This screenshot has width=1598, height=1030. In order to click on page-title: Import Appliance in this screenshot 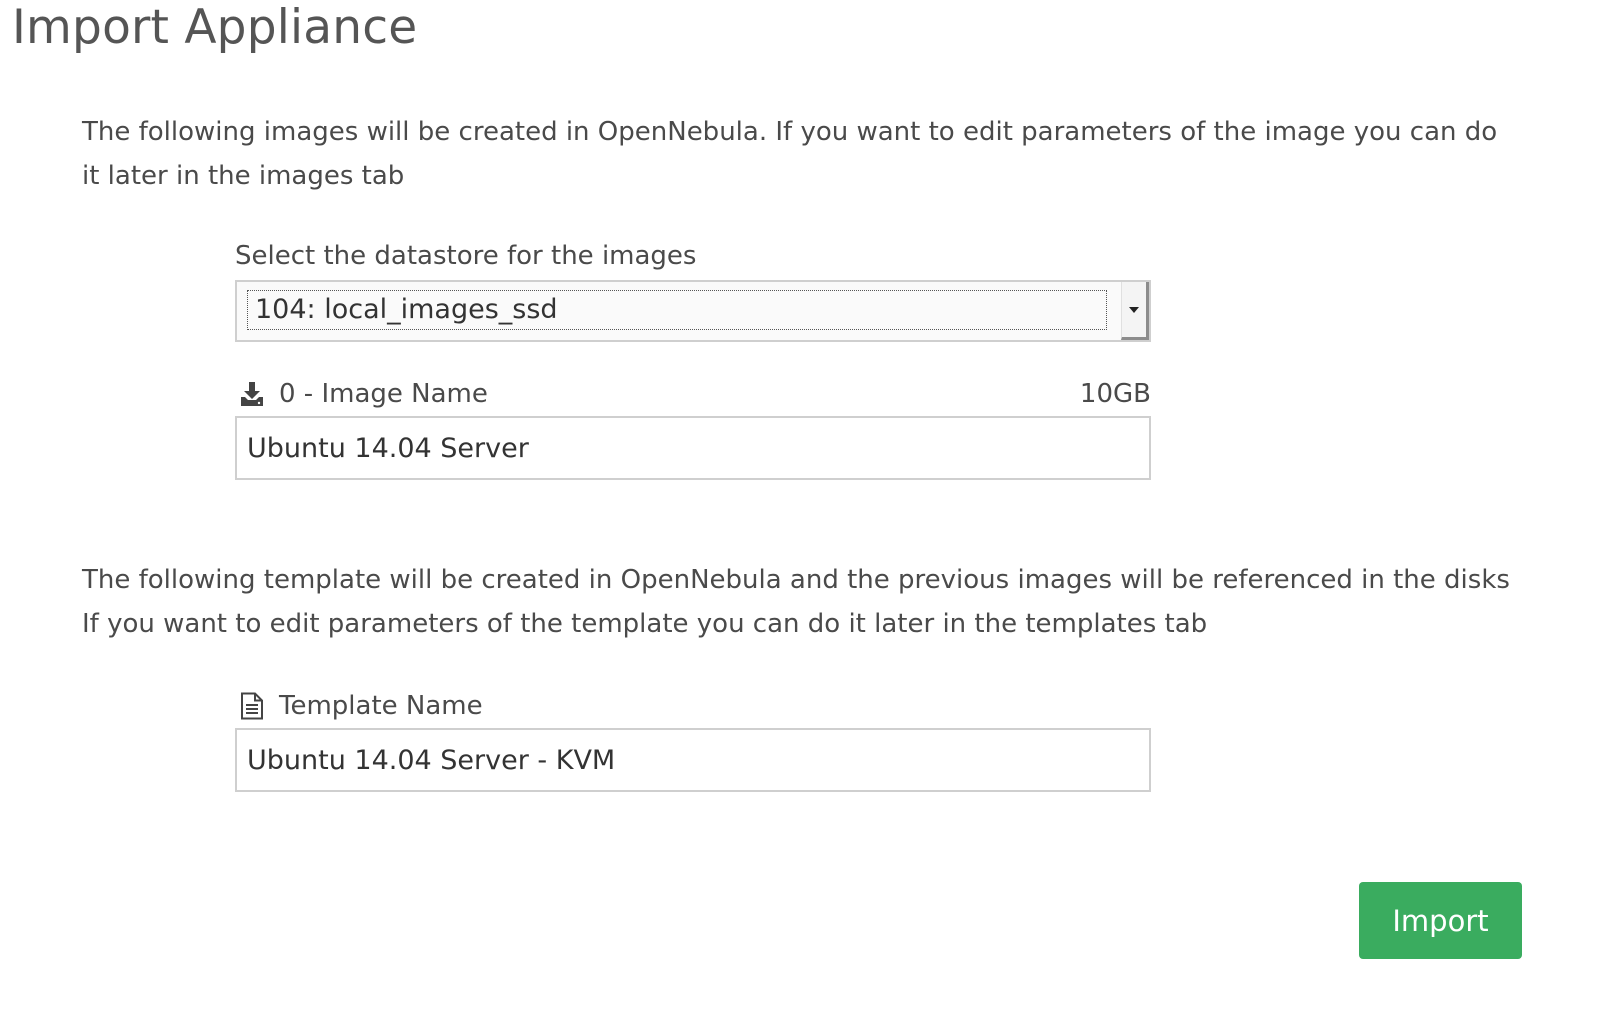, I will do `click(215, 27)`.